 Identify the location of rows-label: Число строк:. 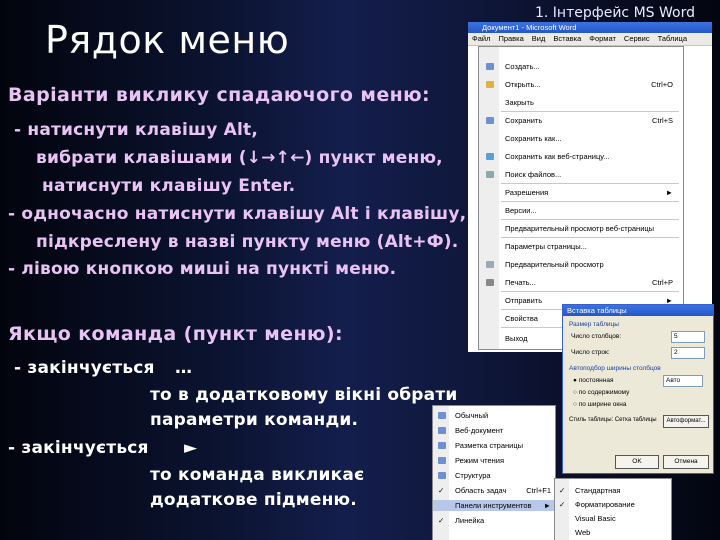
(590, 352).